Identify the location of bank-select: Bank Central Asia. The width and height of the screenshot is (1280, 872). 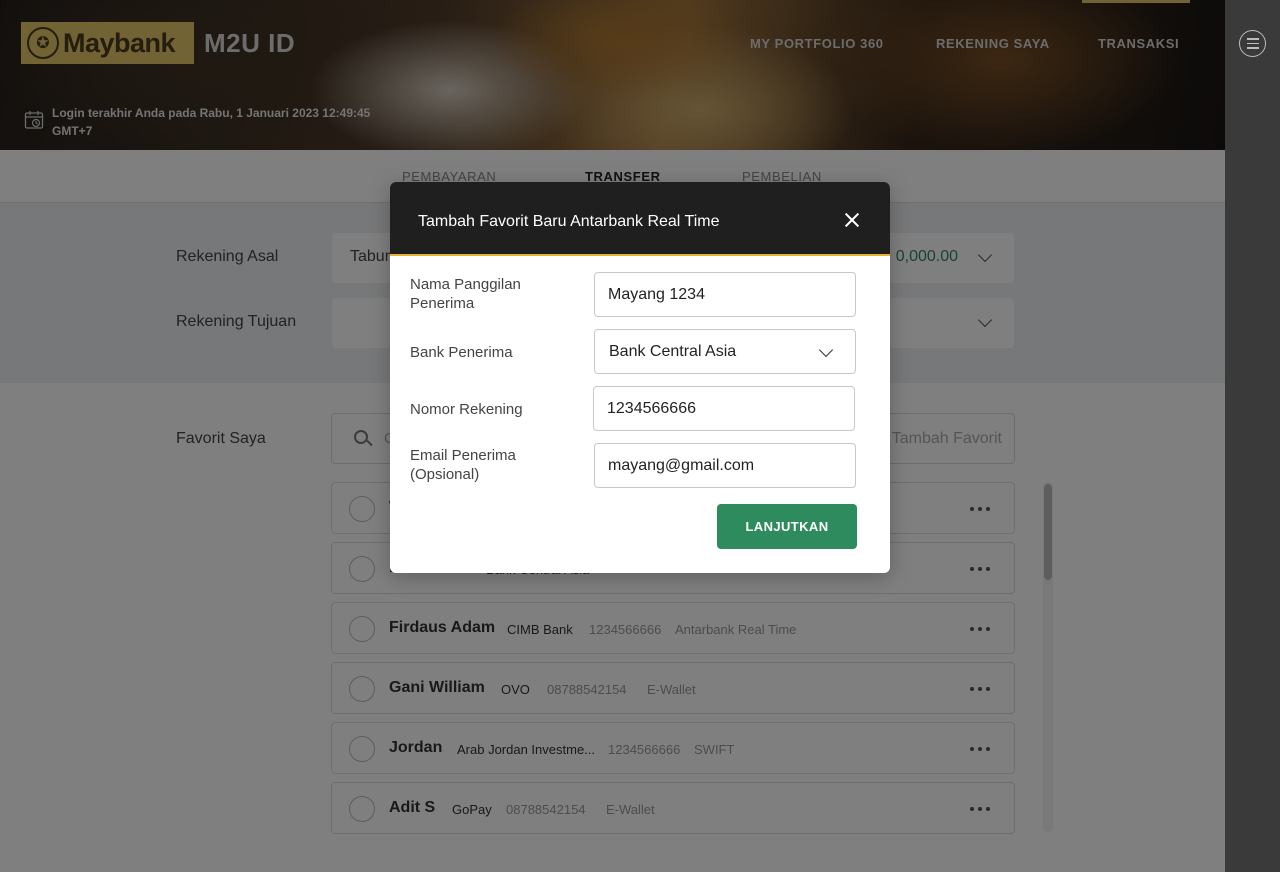
(725, 351).